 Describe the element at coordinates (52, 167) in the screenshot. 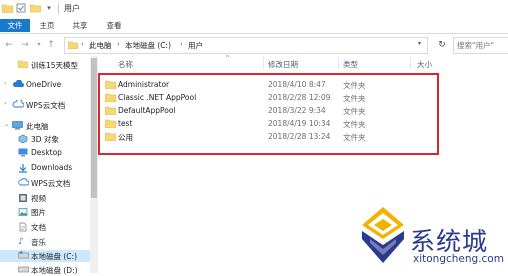

I see `sidebar-item-label: Downloads` at that location.